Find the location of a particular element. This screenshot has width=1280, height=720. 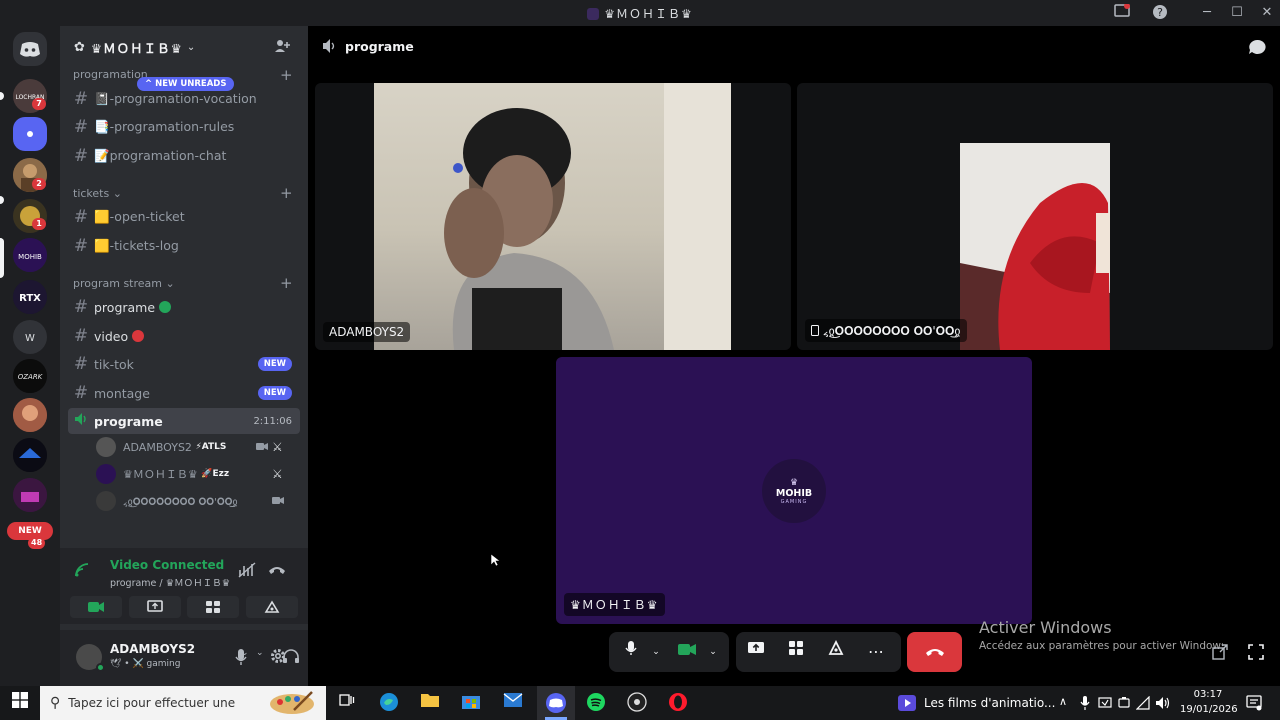

settings-gear-icon is located at coordinates (278, 658).